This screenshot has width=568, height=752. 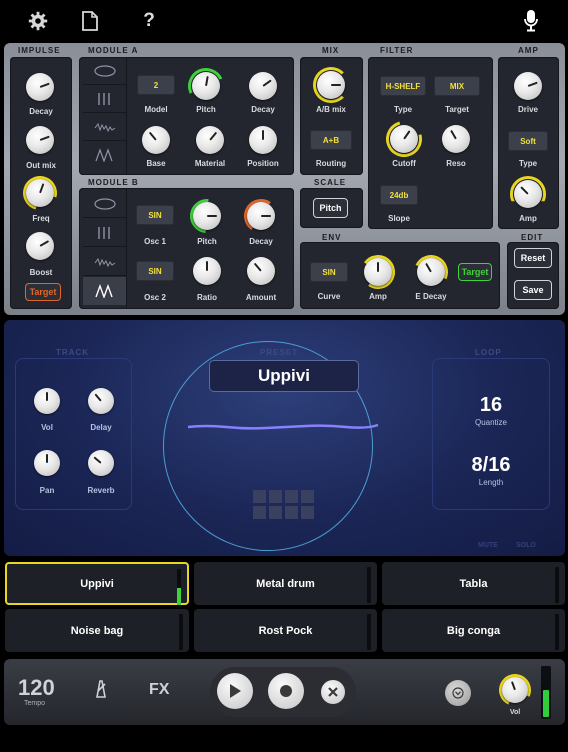 I want to click on dropdown-circle-icon, so click(x=458, y=693).